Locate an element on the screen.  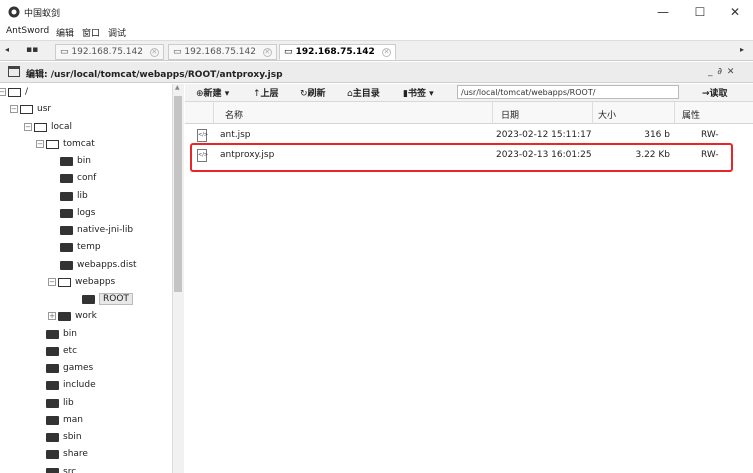
new-button: ⊕新建 ▾ is located at coordinates (212, 92).